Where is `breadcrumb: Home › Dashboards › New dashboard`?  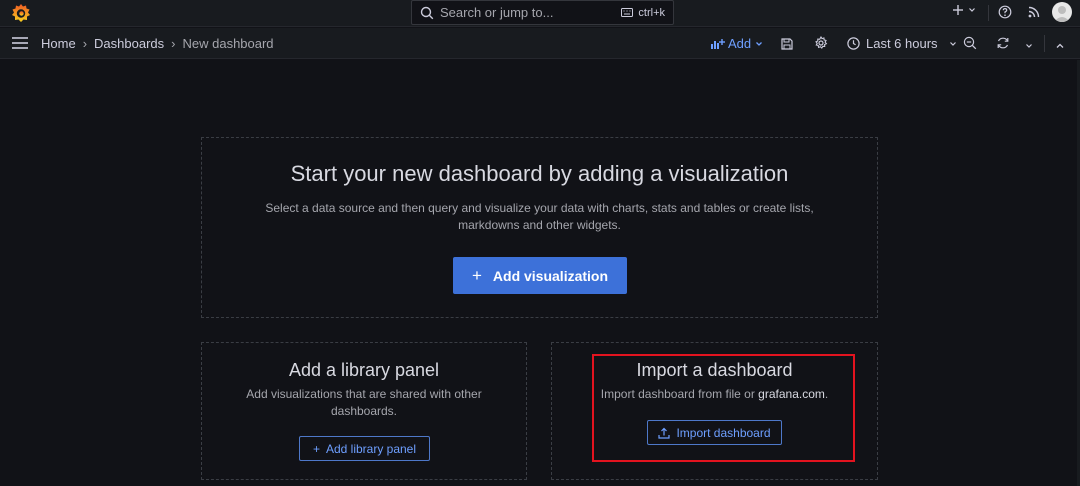
breadcrumb: Home › Dashboards › New dashboard is located at coordinates (157, 43).